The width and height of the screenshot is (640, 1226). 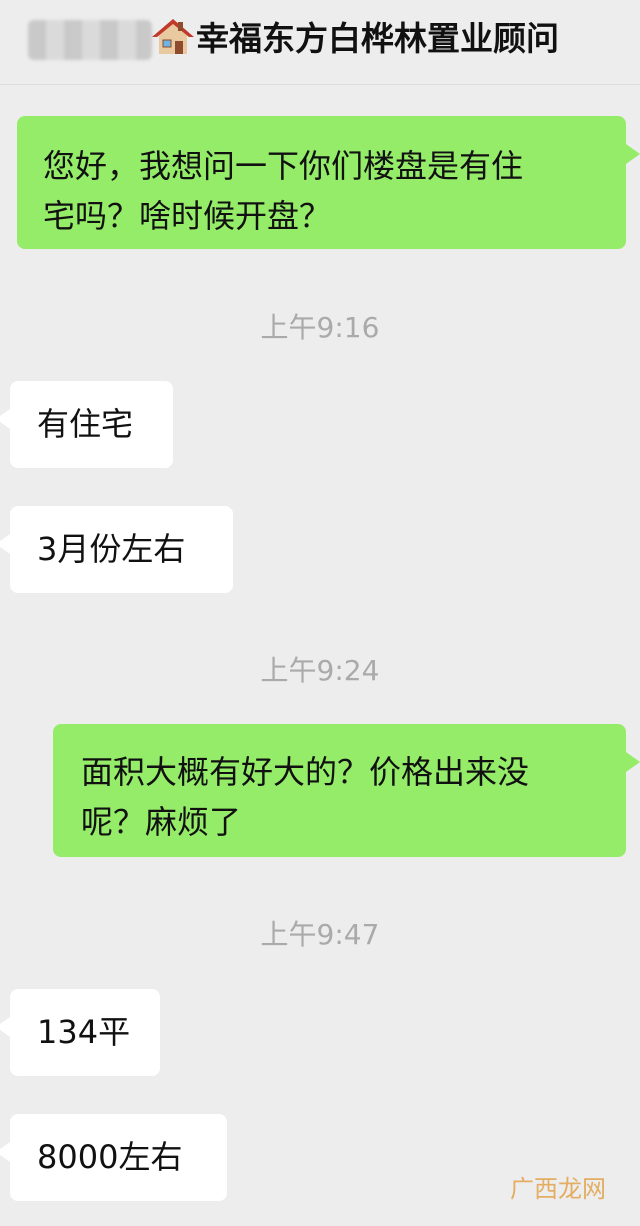 I want to click on watermark-logo: 广西龙网, so click(x=558, y=1189).